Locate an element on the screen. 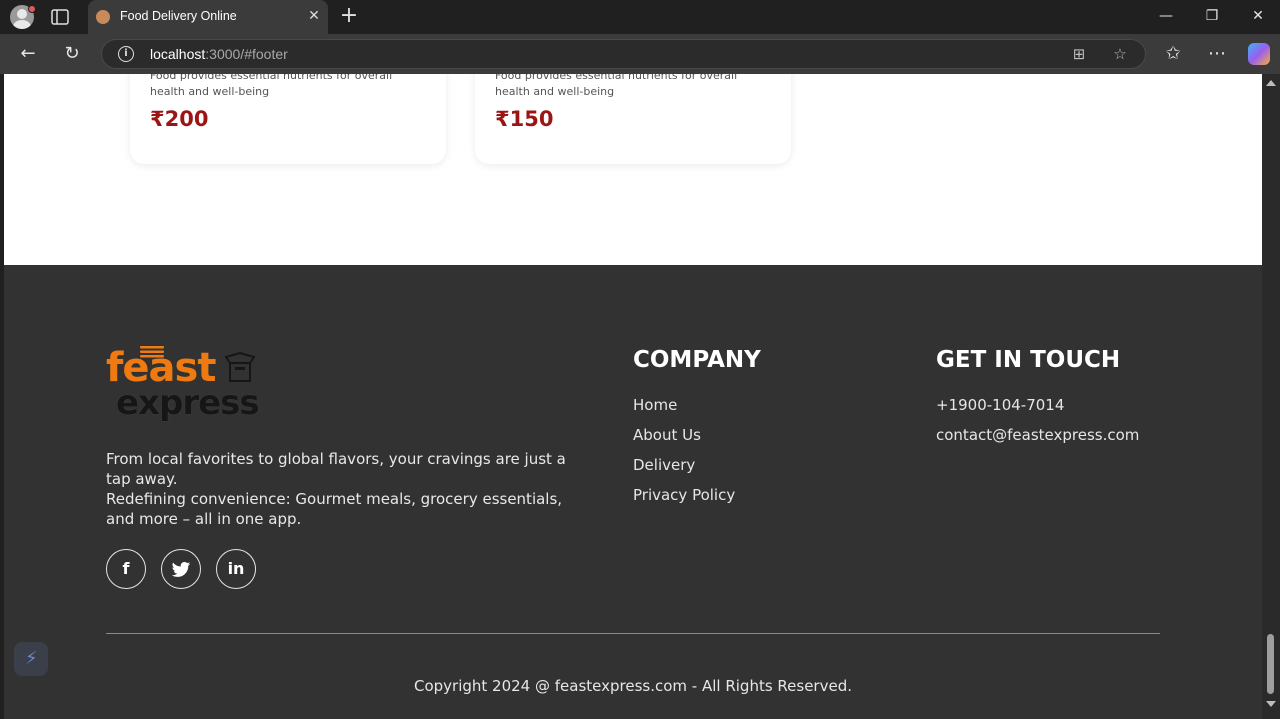  dev-tools-floating-button: ⚡ is located at coordinates (31, 659).